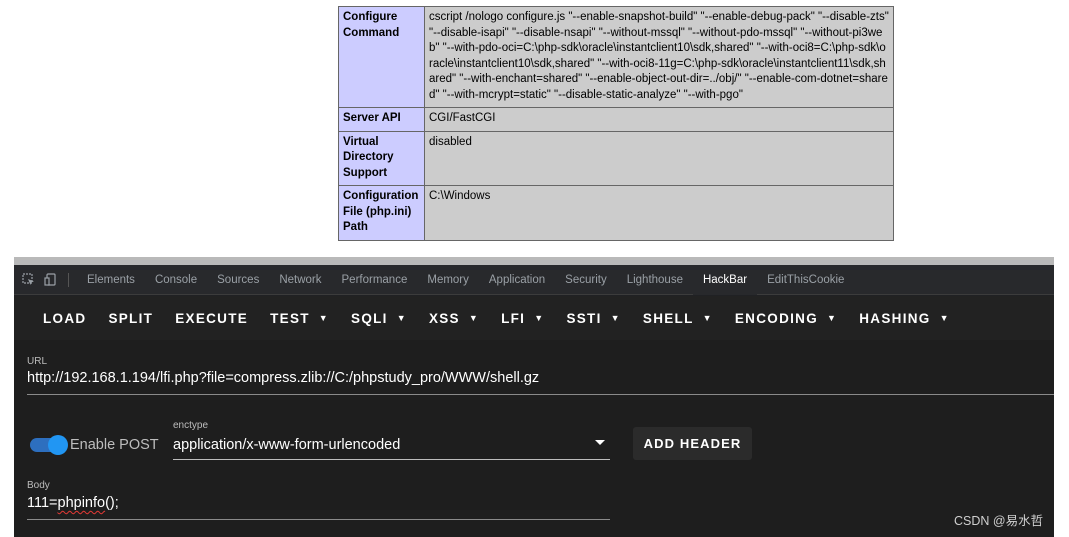 The image size is (1069, 537). What do you see at coordinates (586, 280) in the screenshot?
I see `tab-security: Security` at bounding box center [586, 280].